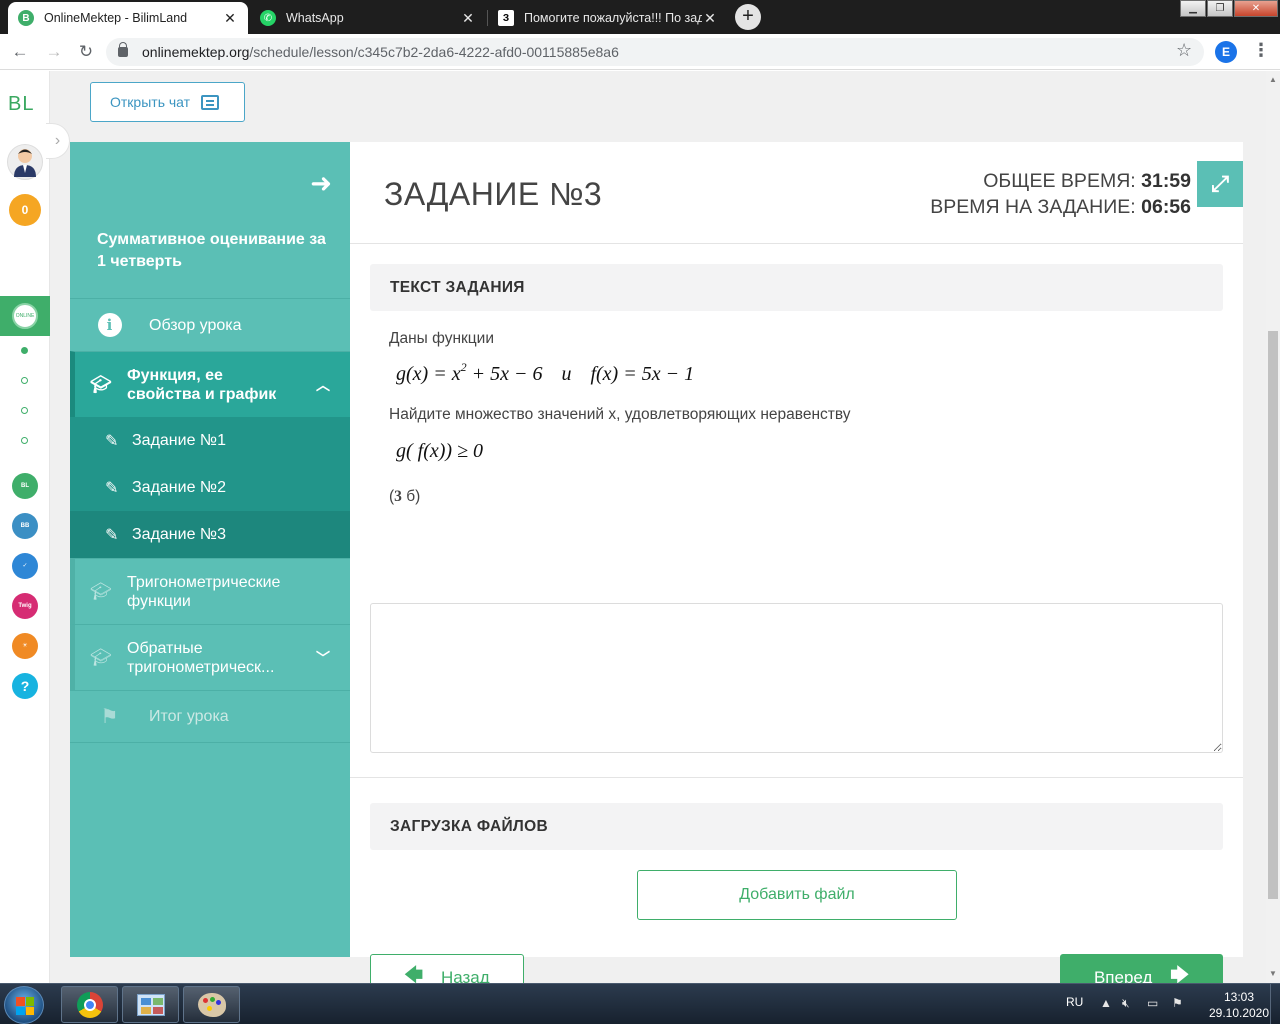 This screenshot has width=1280, height=1024. I want to click on back-arrow-icon: ←, so click(20, 52).